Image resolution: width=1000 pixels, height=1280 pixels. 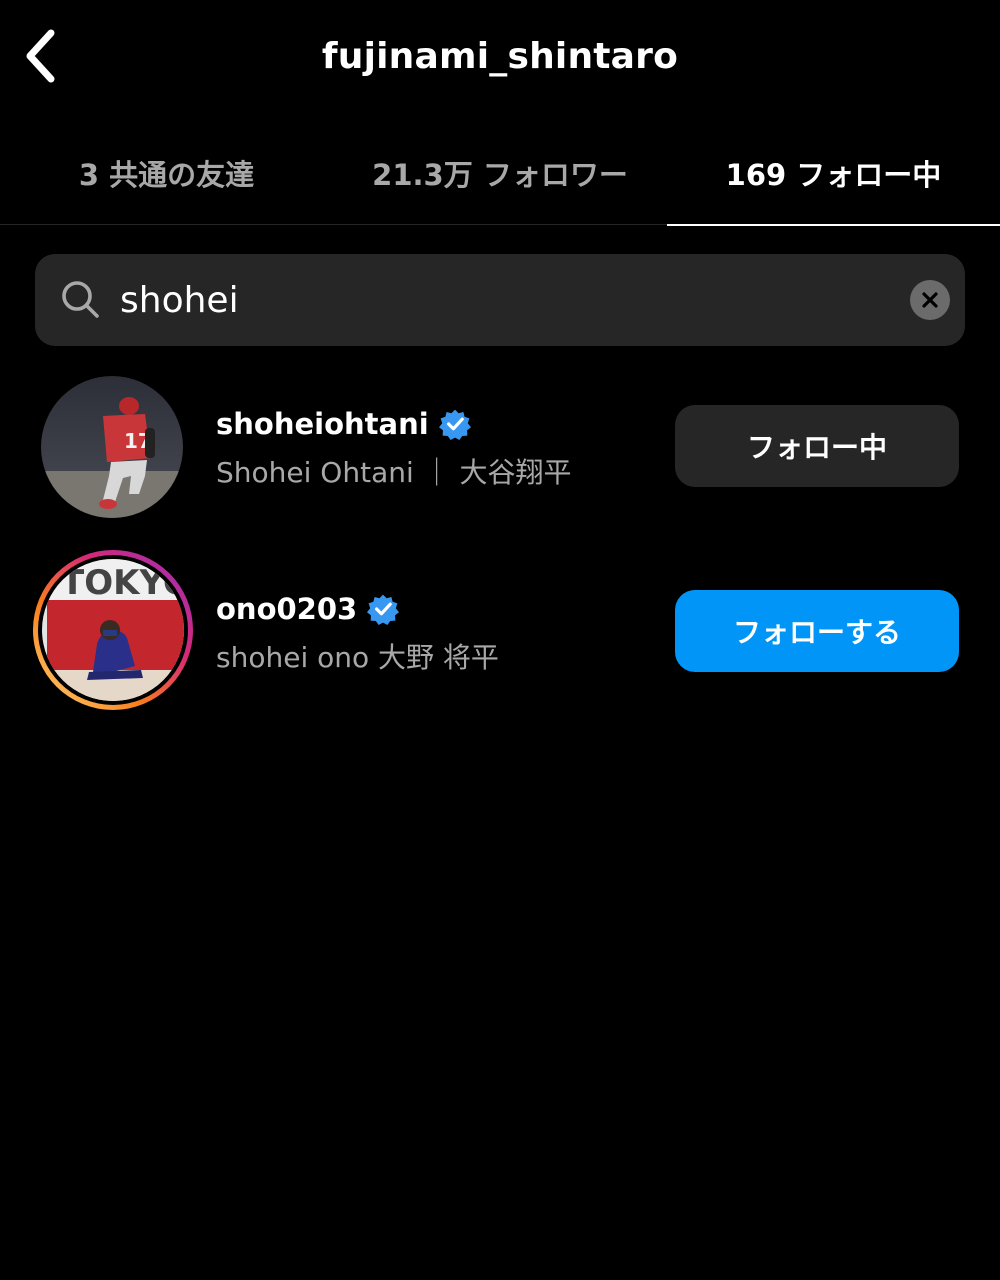 I want to click on username: ono0203, so click(x=308, y=609).